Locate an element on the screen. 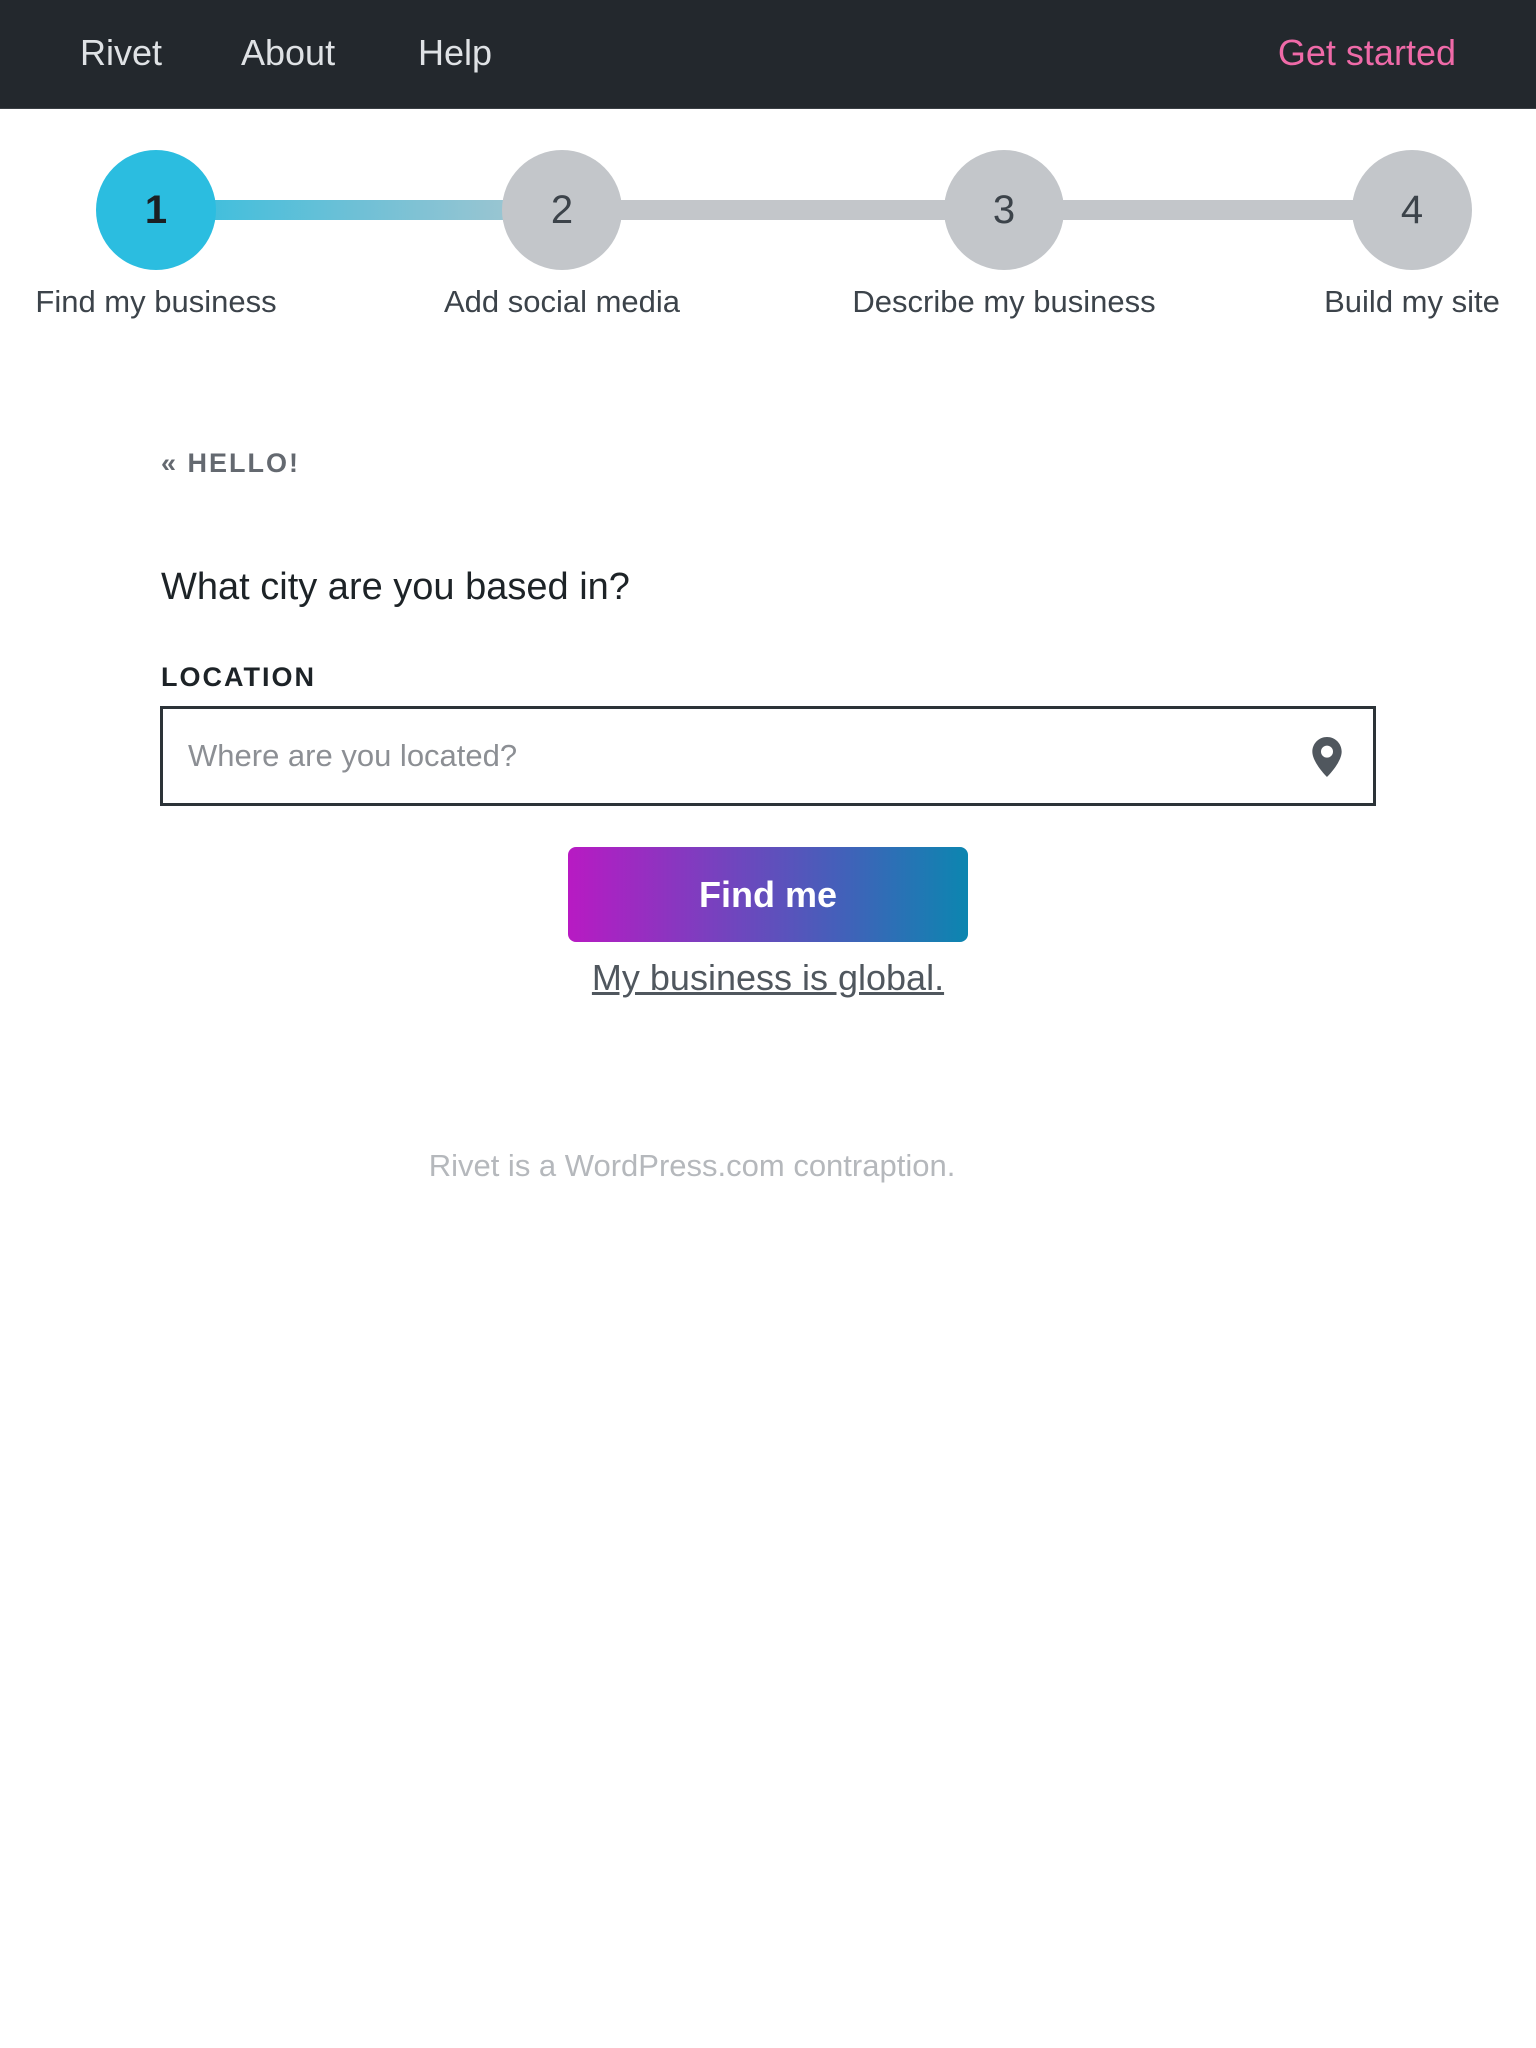 The image size is (1536, 2048). step-4-circle: 4 is located at coordinates (1412, 210).